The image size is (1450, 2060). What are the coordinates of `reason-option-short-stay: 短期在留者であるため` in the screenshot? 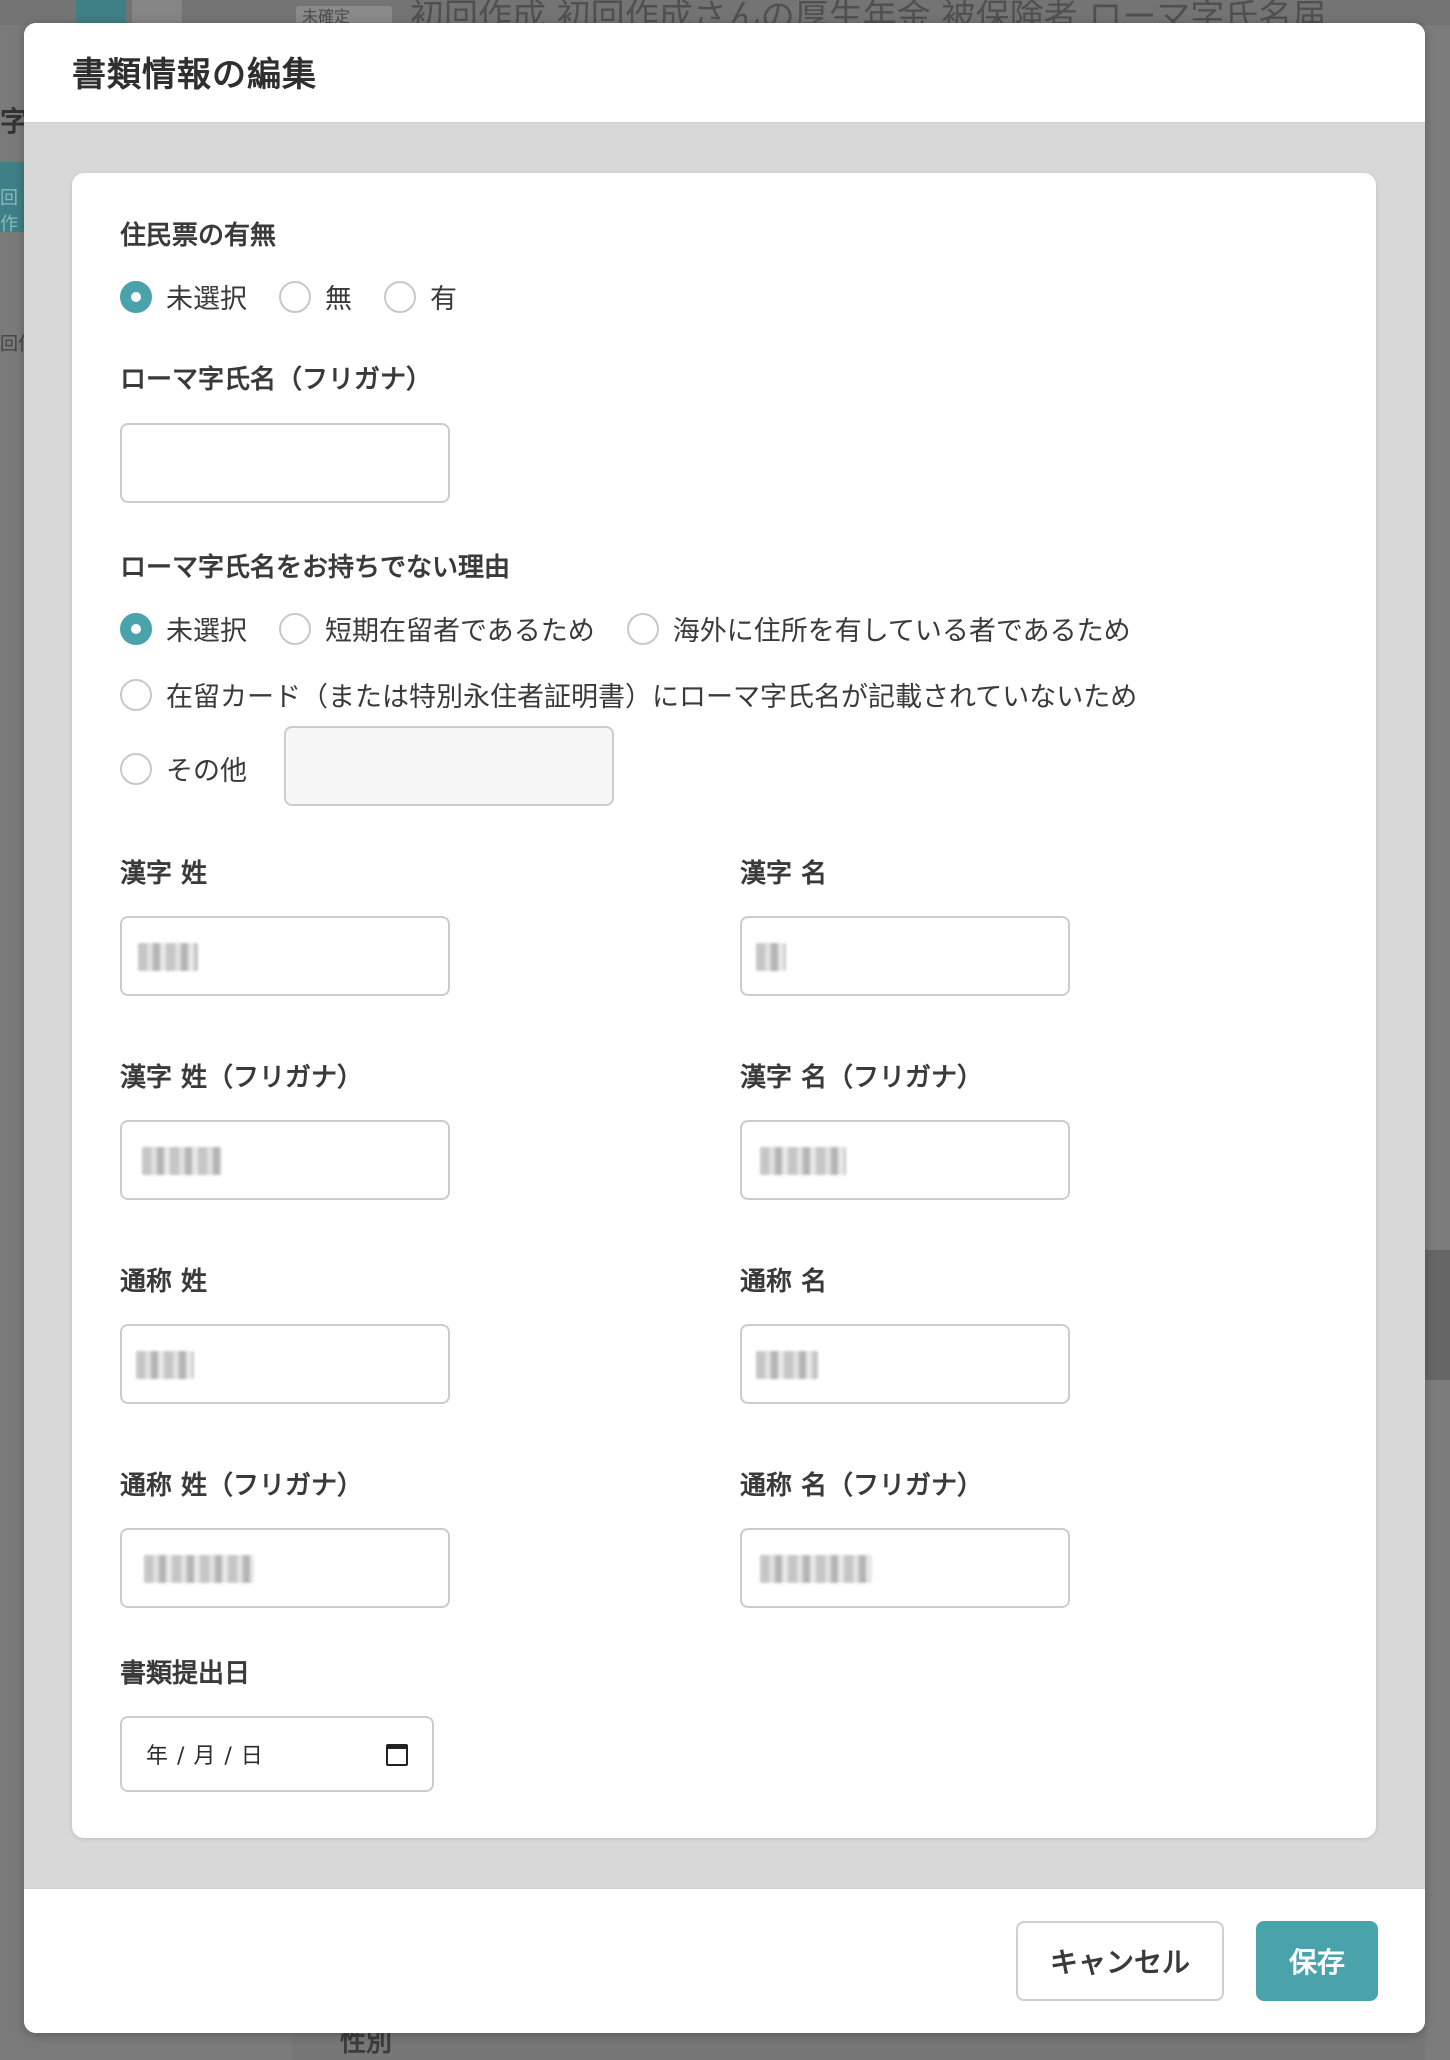 It's located at (437, 628).